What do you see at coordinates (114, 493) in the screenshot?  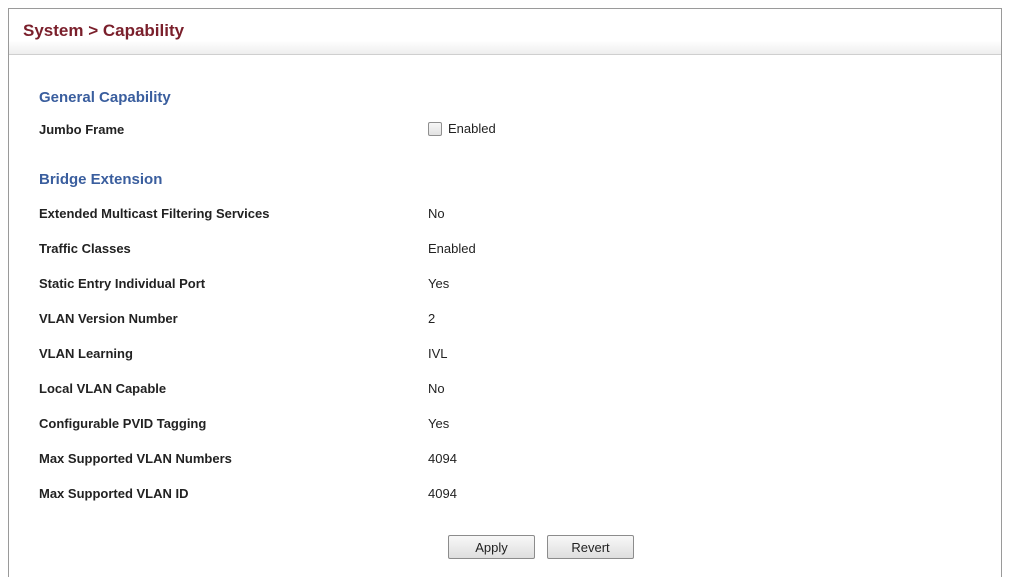 I see `row-label: Max Supported VLAN ID` at bounding box center [114, 493].